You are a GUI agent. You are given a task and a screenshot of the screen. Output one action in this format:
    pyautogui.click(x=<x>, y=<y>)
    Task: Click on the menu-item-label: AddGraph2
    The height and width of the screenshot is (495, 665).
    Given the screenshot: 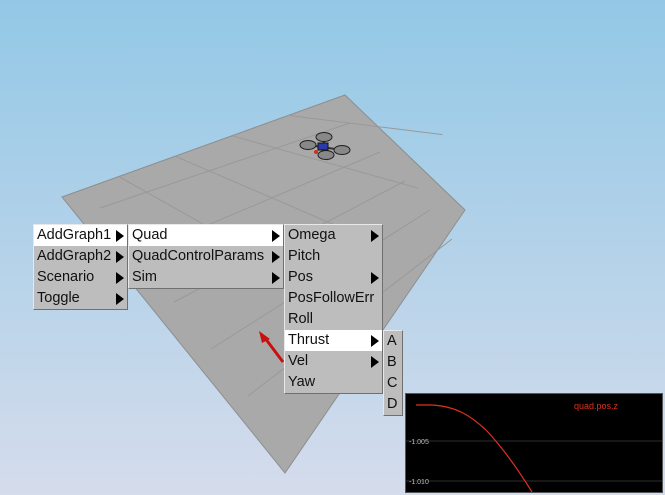 What is the action you would take?
    pyautogui.click(x=74, y=256)
    